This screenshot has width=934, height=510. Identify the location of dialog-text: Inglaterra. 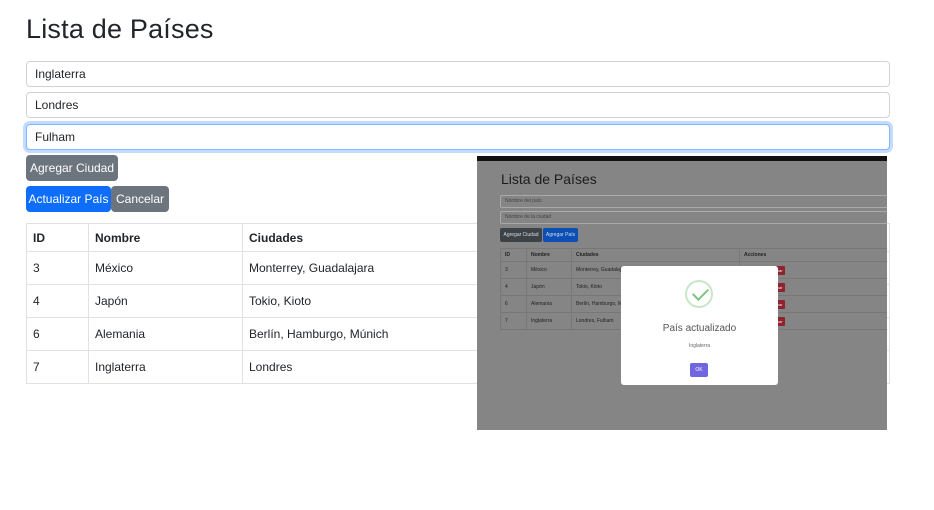
(699, 346).